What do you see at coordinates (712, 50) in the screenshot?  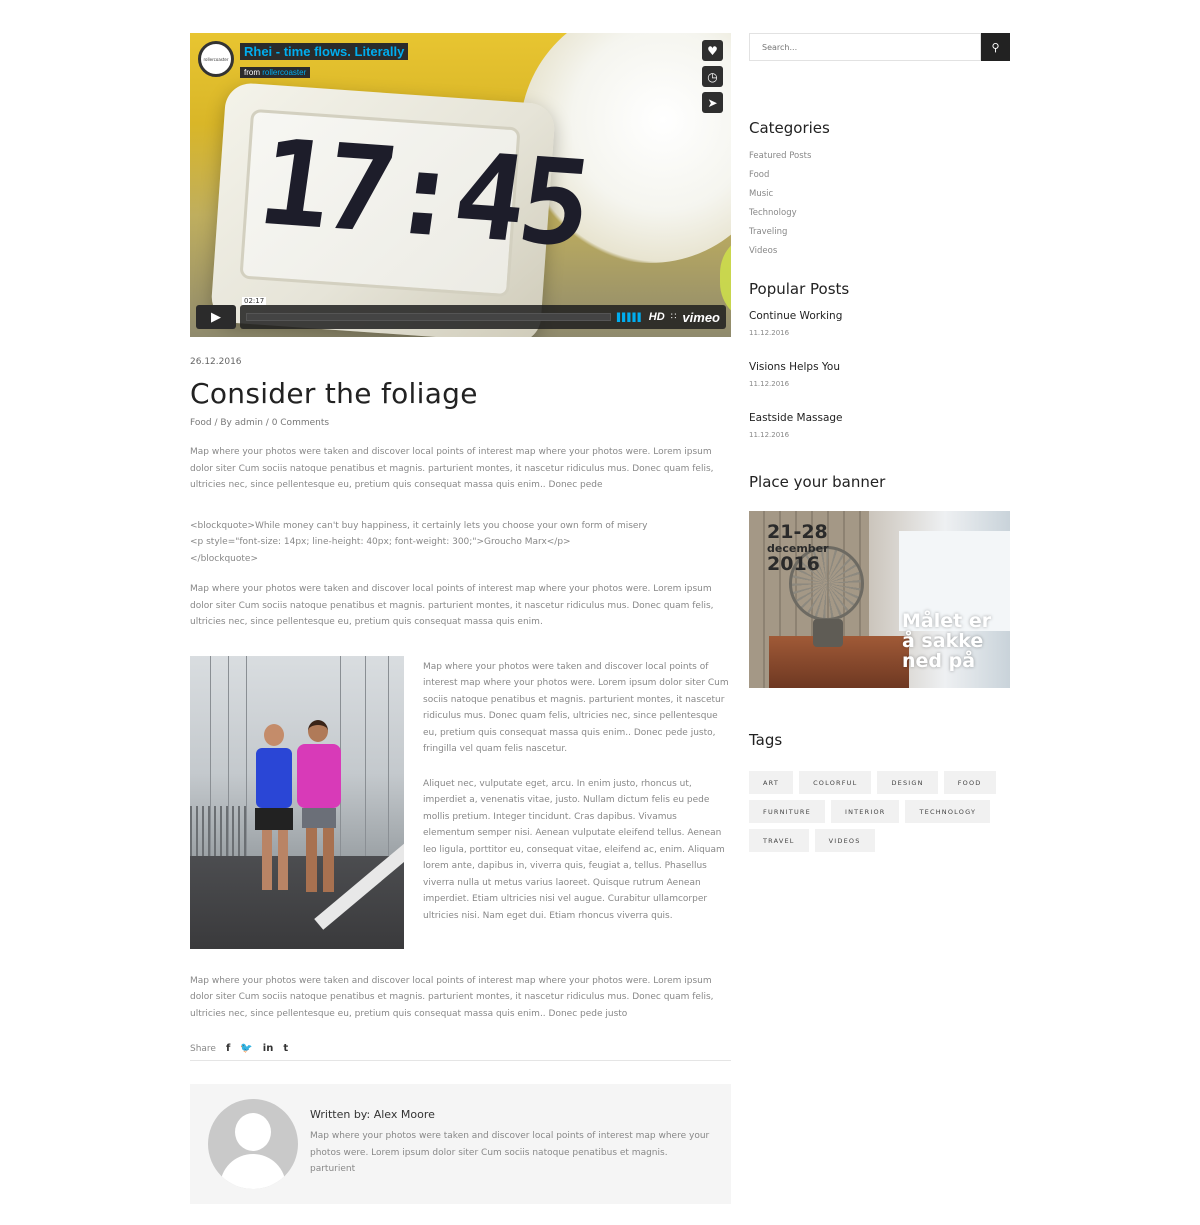 I see `heart-icon: ♥` at bounding box center [712, 50].